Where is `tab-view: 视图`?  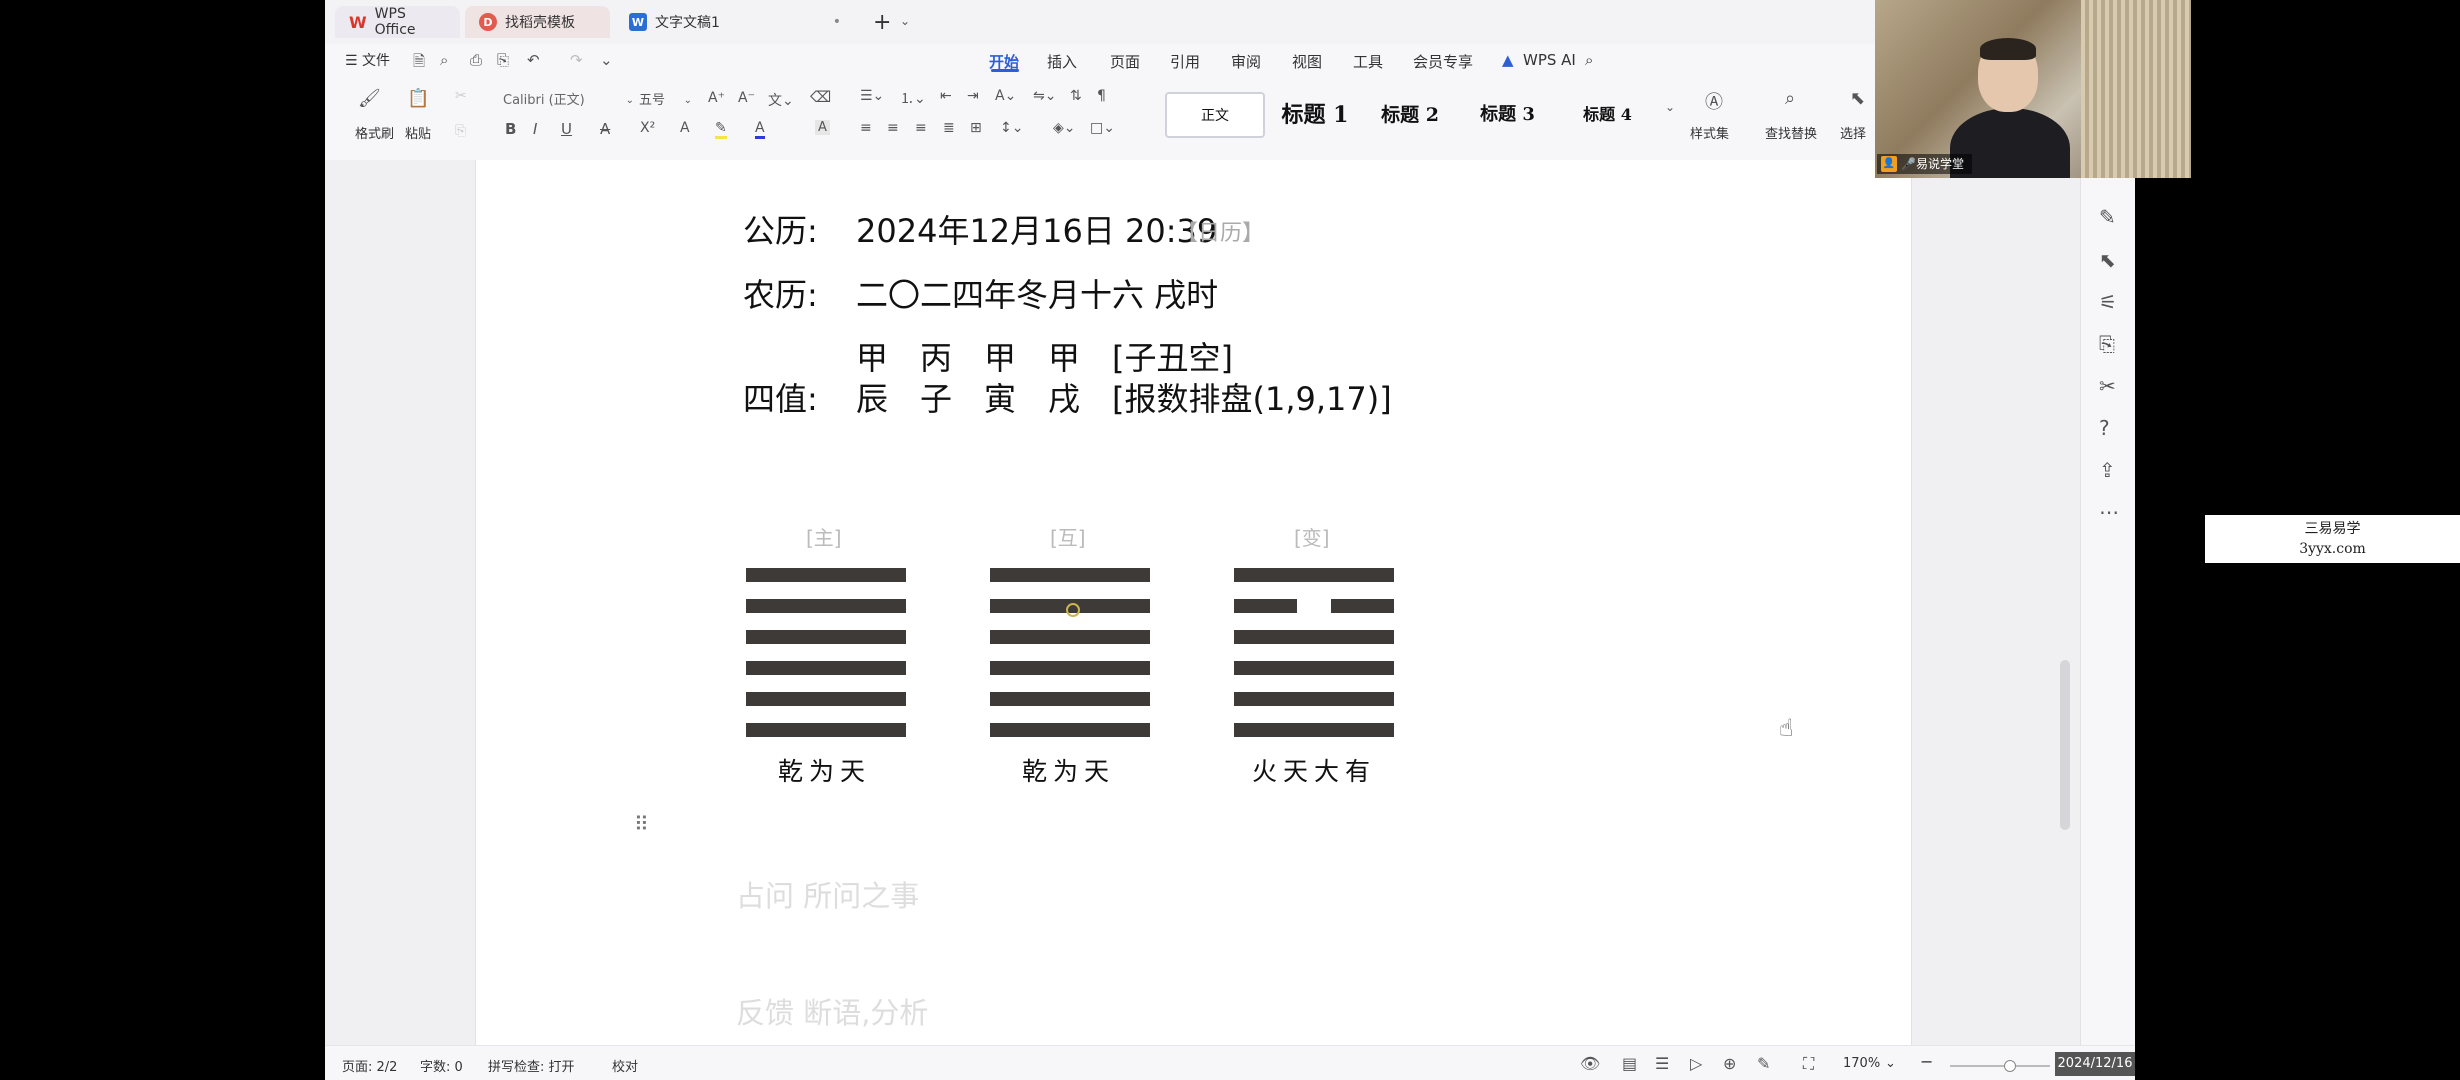
tab-view: 视图 is located at coordinates (1307, 61).